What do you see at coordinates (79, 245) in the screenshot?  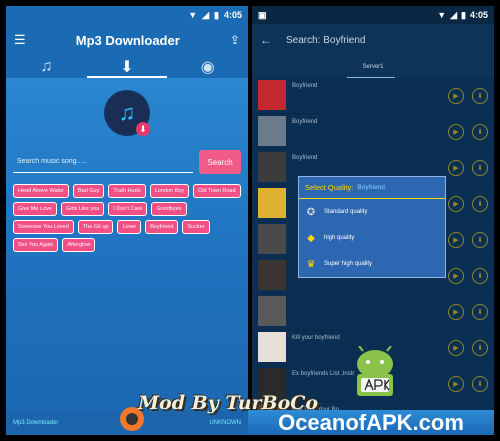 I see `song-chip: Afterglow` at bounding box center [79, 245].